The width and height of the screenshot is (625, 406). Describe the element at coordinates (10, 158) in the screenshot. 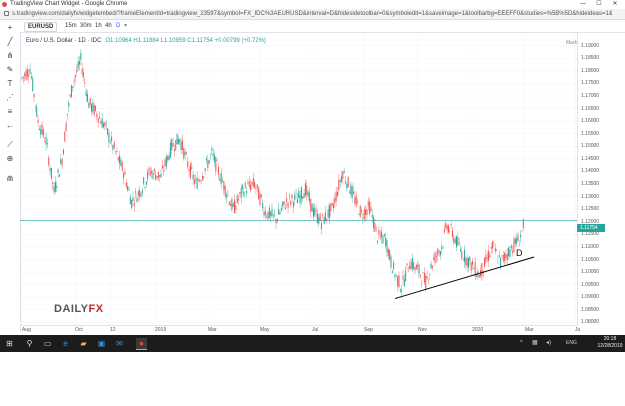

I see `zoom-icon: ⊕` at that location.